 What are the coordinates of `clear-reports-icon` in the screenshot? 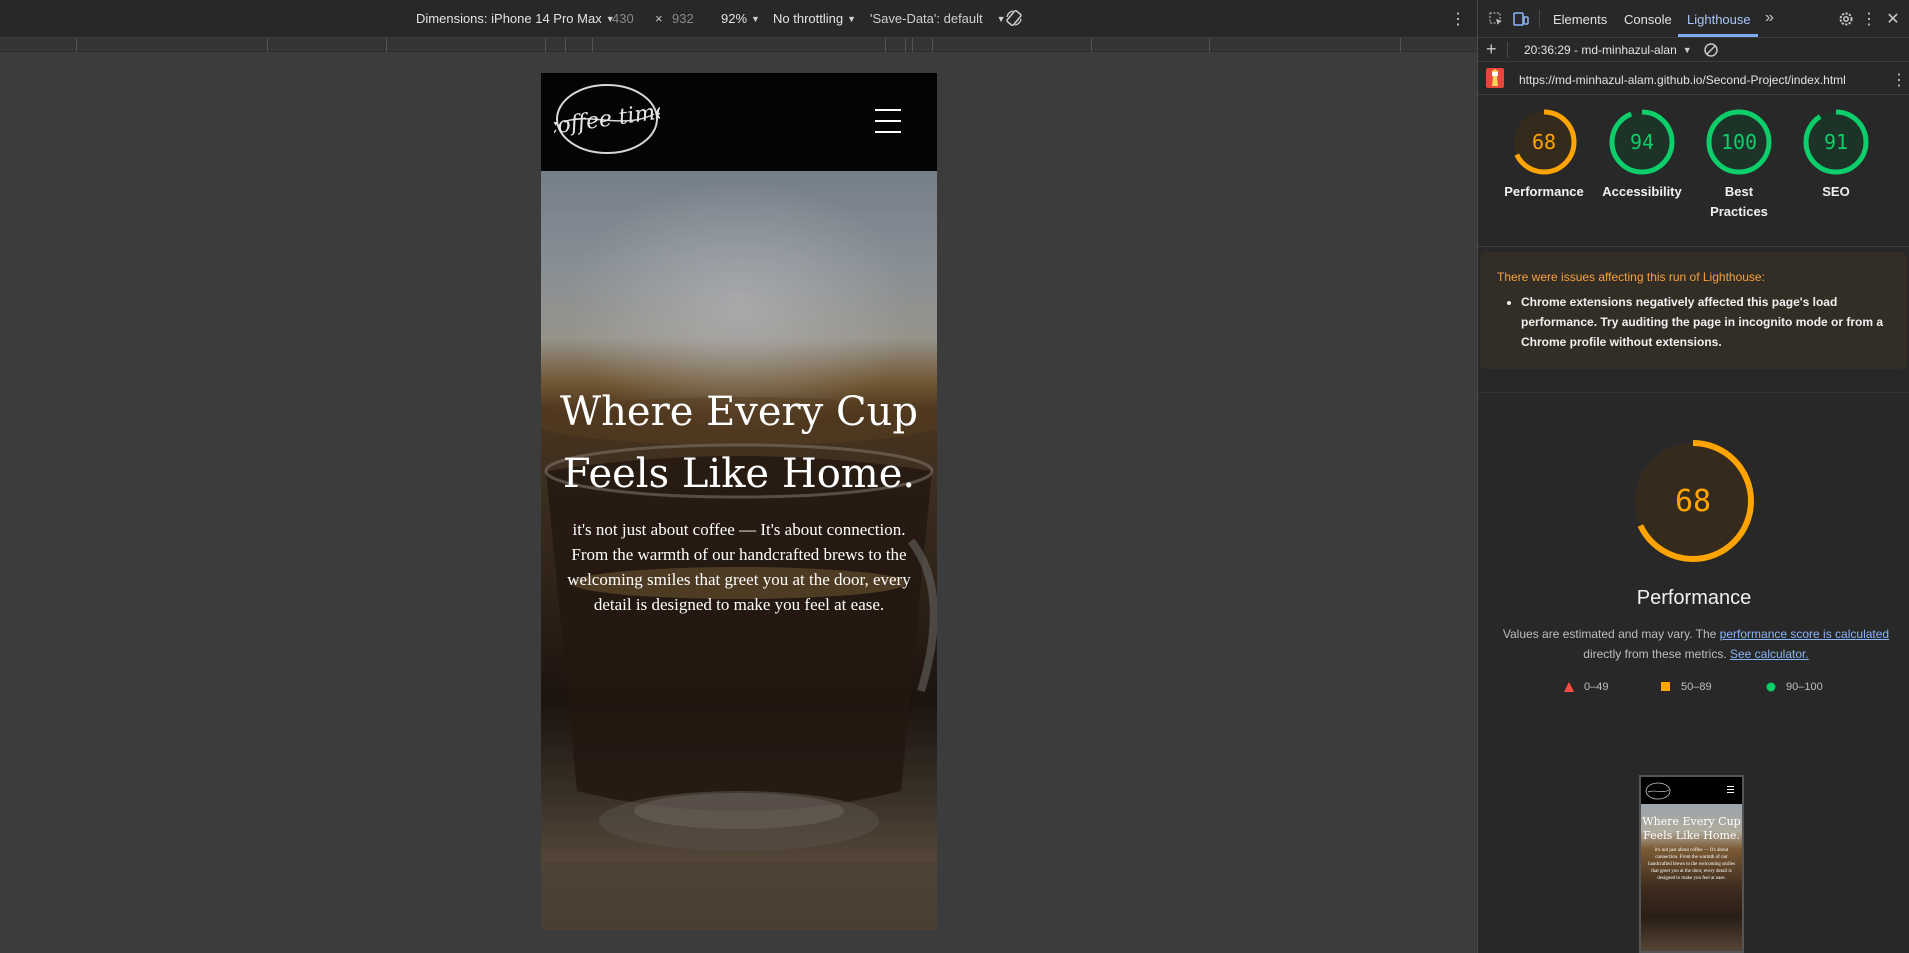 It's located at (1711, 51).